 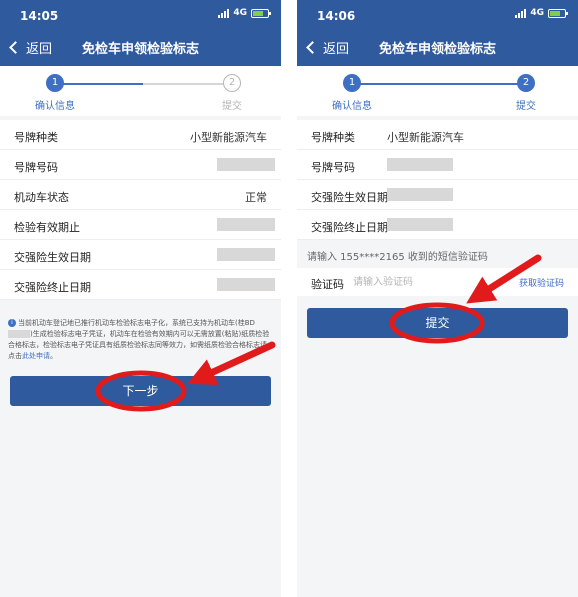 What do you see at coordinates (47, 227) in the screenshot?
I see `field-label: 检验有效期止` at bounding box center [47, 227].